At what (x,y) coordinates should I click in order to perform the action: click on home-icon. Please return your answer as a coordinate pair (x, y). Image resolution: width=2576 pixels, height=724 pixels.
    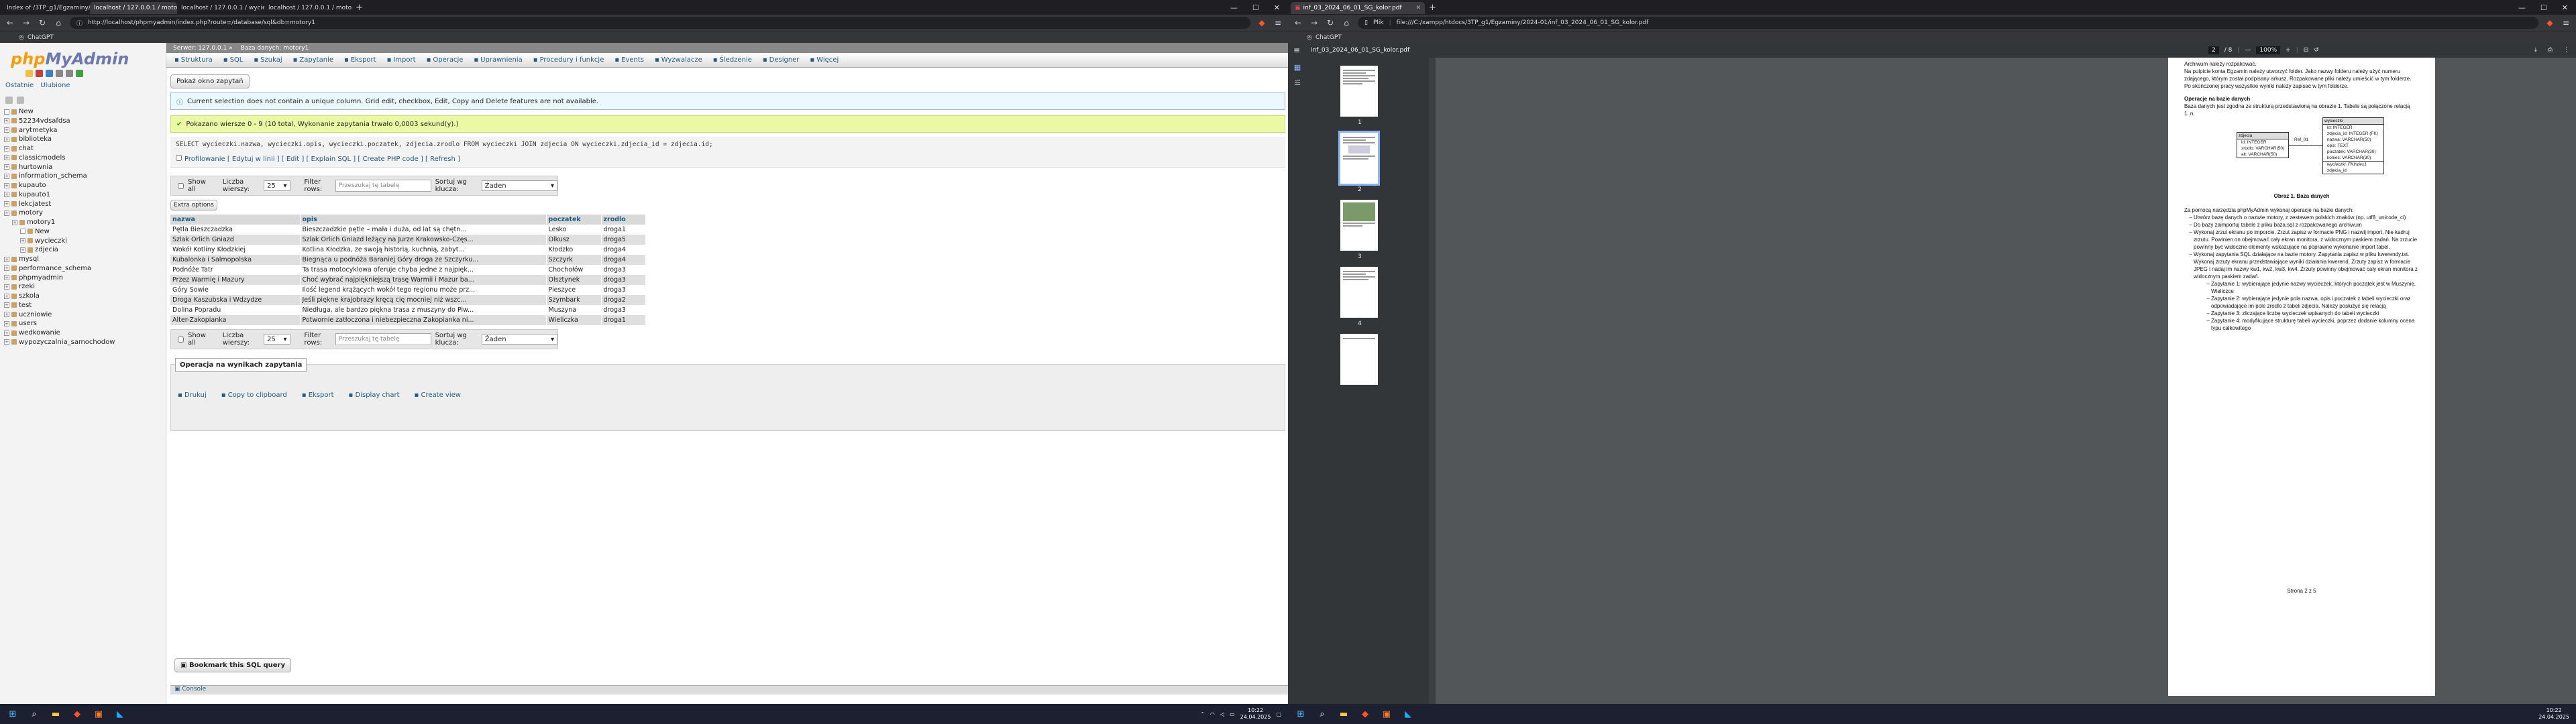
    Looking at the image, I should click on (29, 73).